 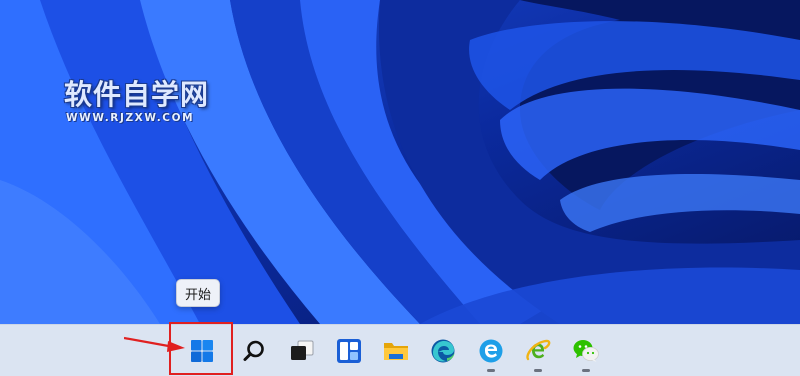 What do you see at coordinates (130, 118) in the screenshot?
I see `watermark-url: WWW.RJZXW.COM` at bounding box center [130, 118].